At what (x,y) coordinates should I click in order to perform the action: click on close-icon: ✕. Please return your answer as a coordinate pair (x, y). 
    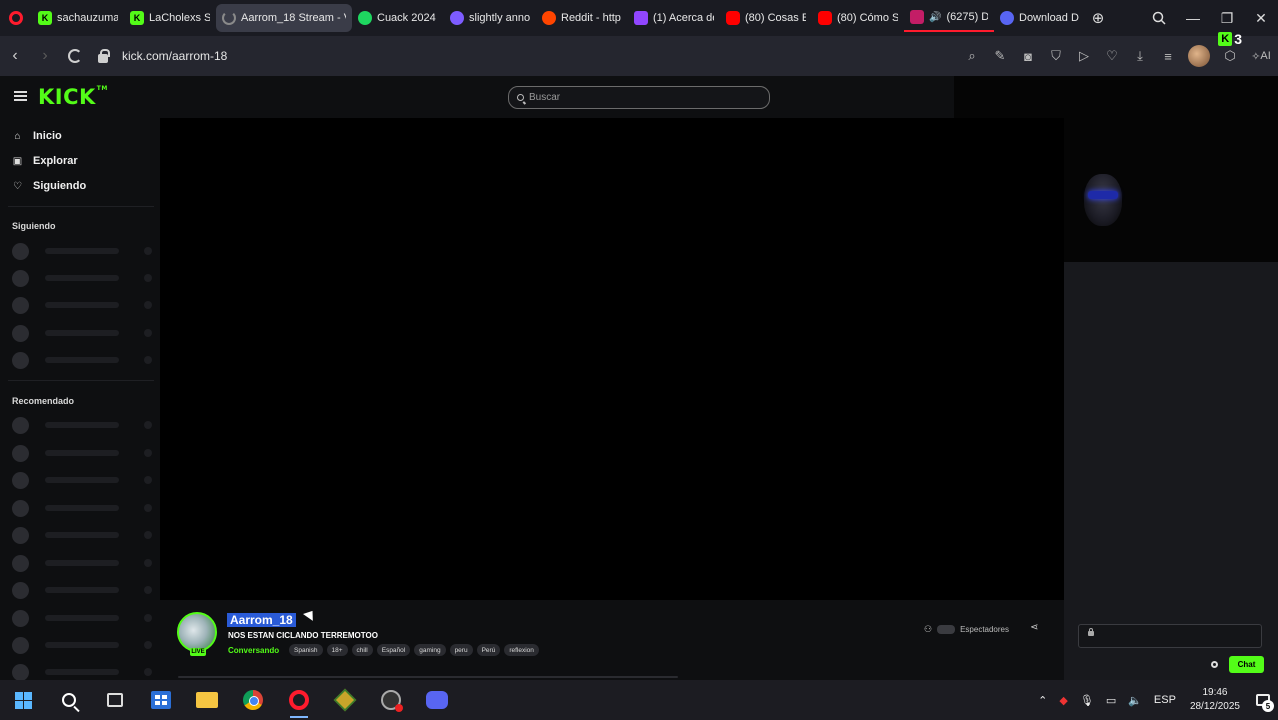
    Looking at the image, I should click on (1261, 17).